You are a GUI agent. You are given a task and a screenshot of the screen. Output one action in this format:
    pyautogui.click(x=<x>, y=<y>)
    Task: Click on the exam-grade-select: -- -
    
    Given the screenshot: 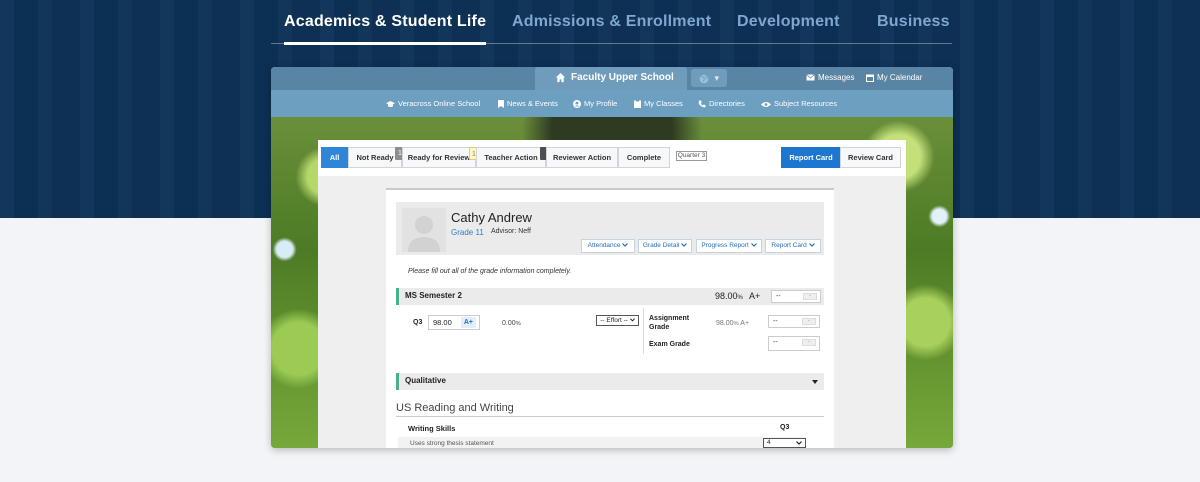 What is the action you would take?
    pyautogui.click(x=794, y=343)
    